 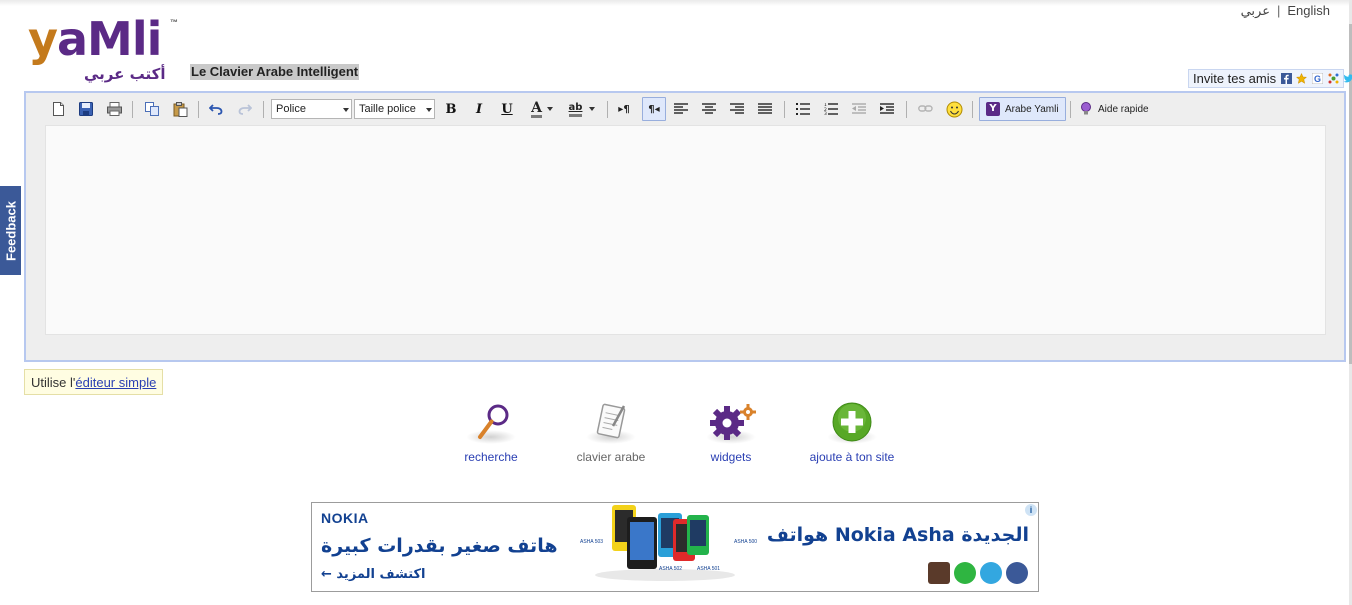 I want to click on top-shade, so click(x=676, y=3).